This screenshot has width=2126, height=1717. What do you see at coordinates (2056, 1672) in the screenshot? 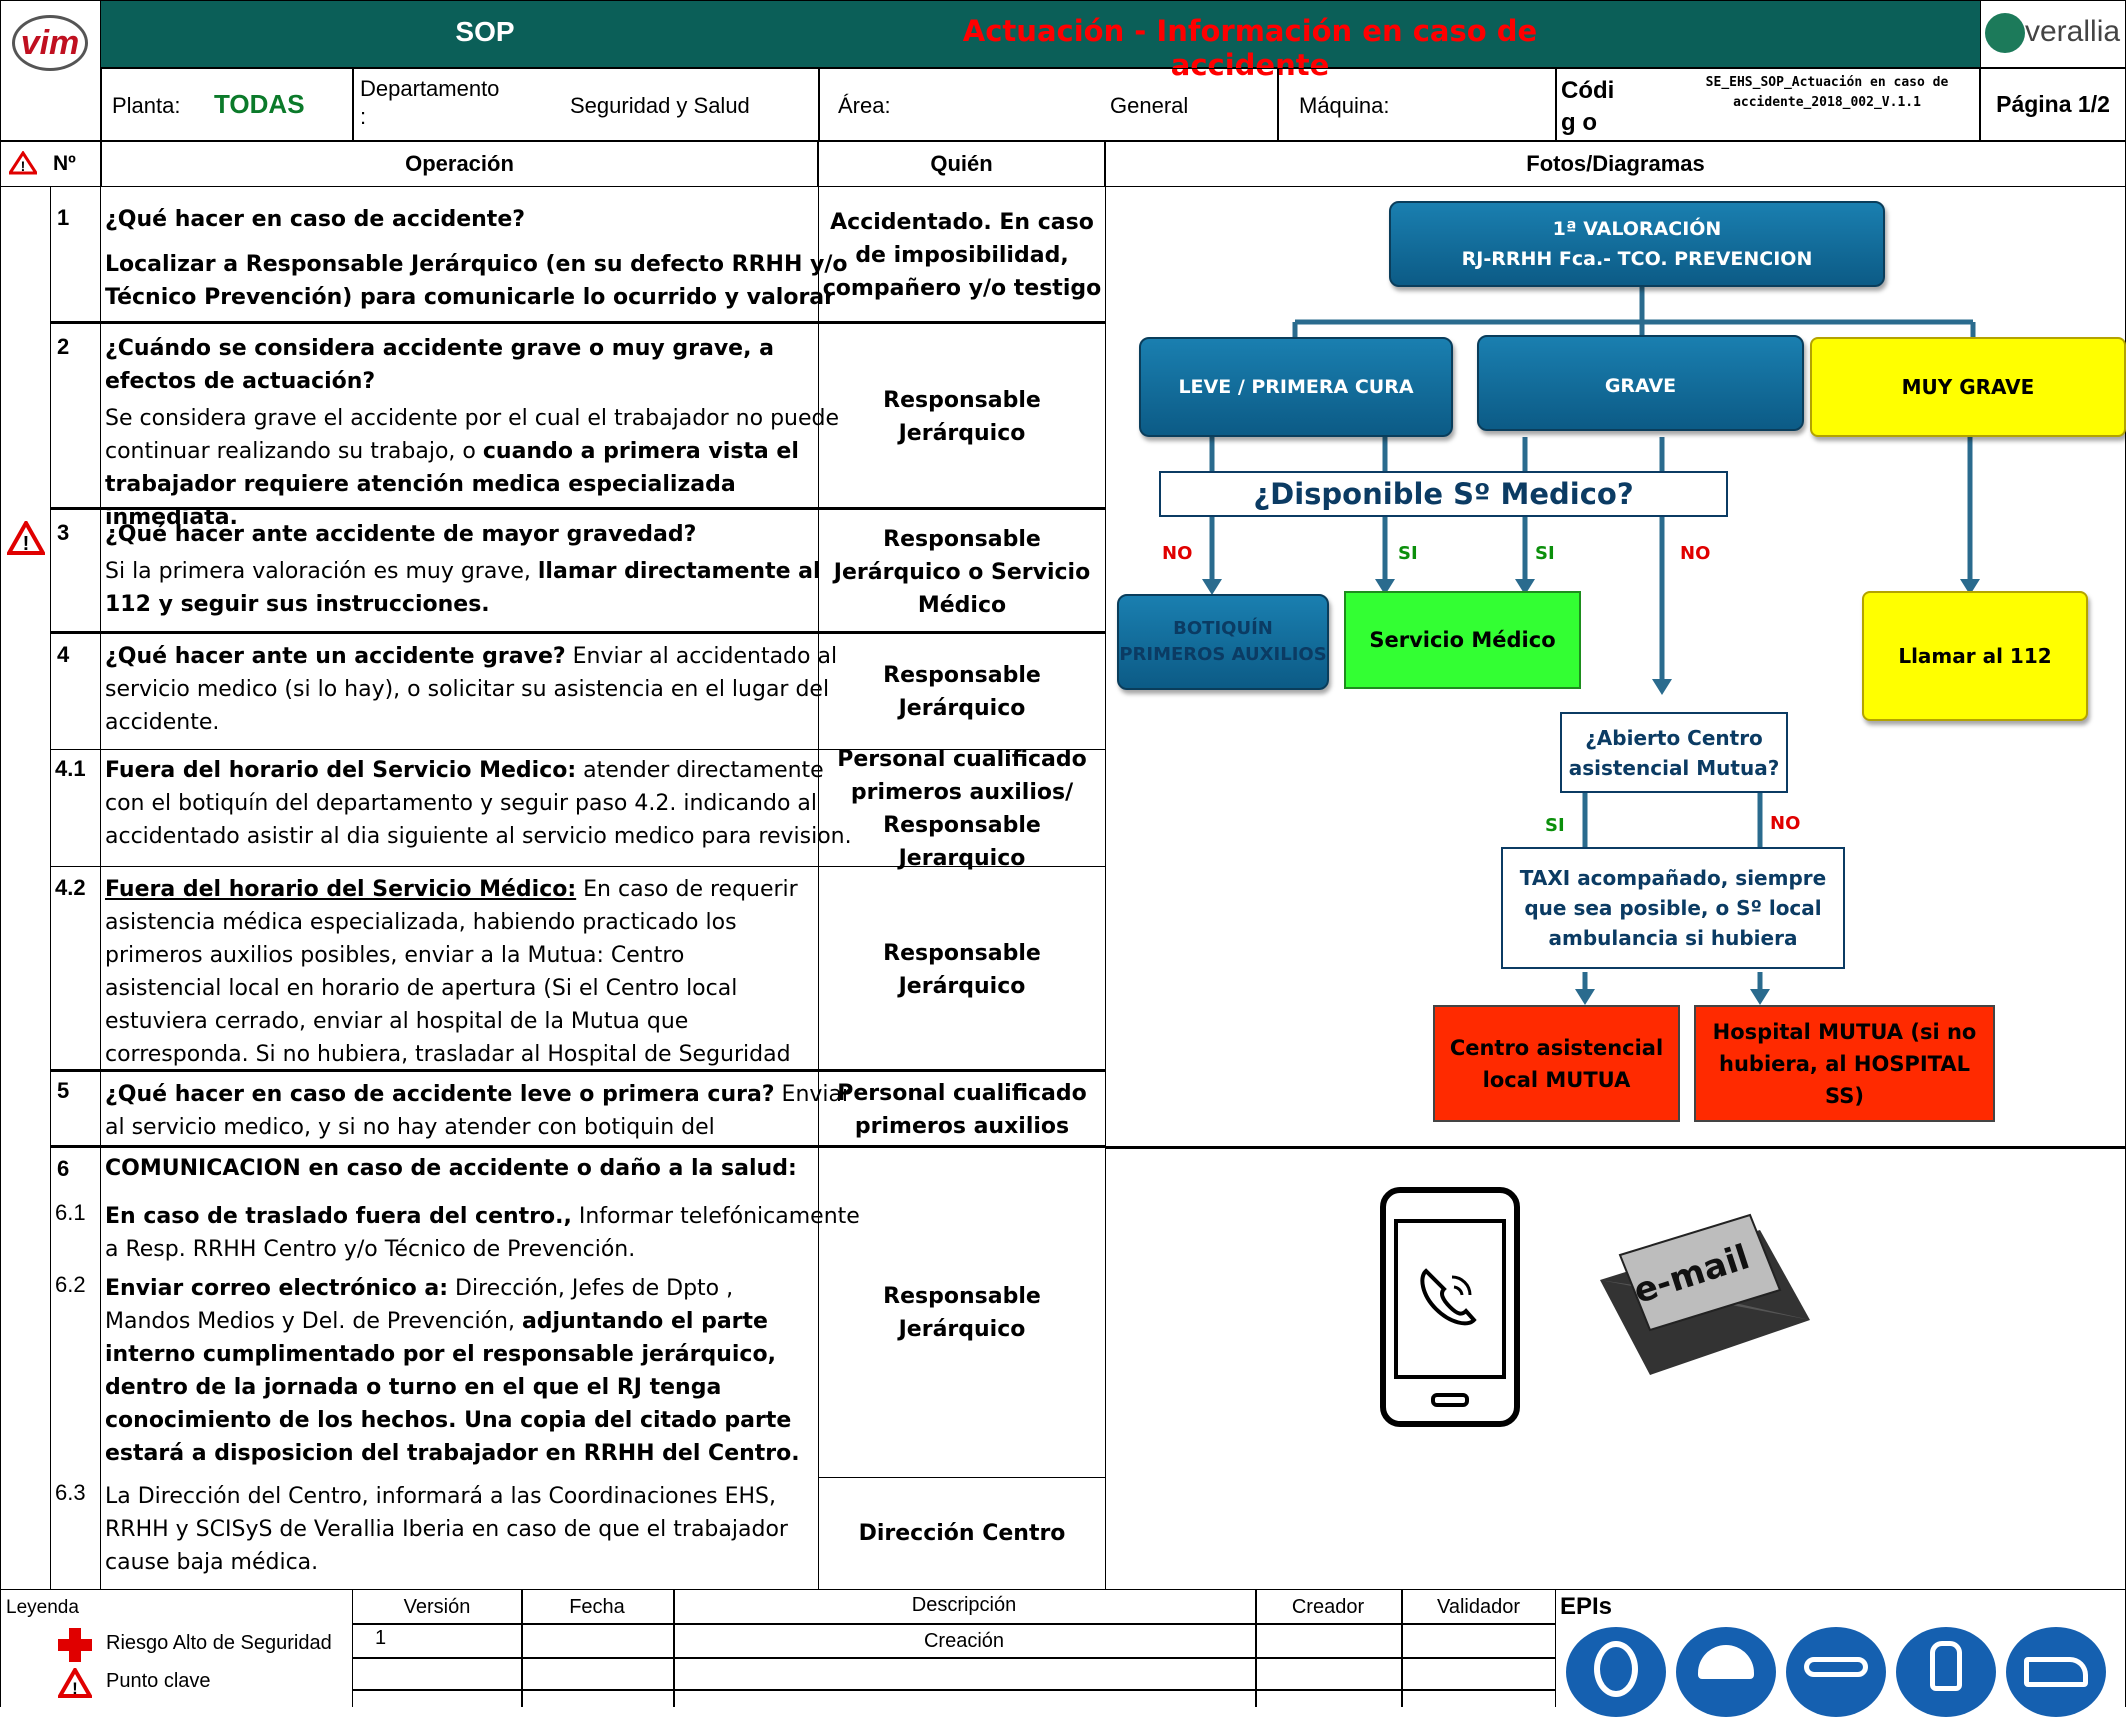
I see `safety-shoes-icon` at bounding box center [2056, 1672].